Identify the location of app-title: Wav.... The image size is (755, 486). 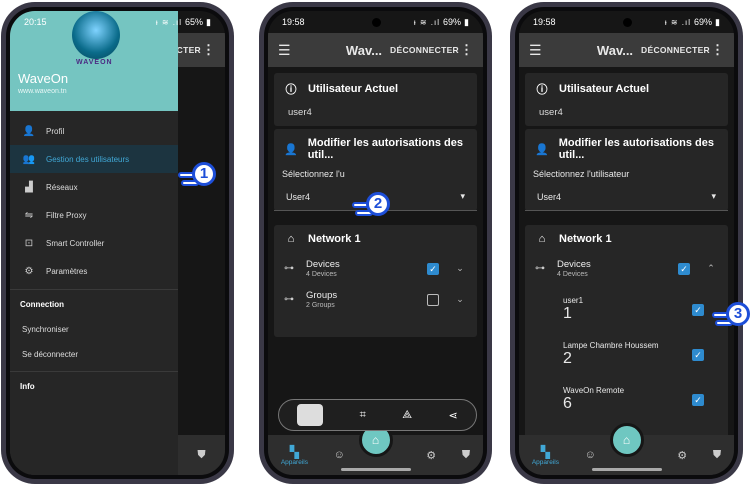
(615, 50).